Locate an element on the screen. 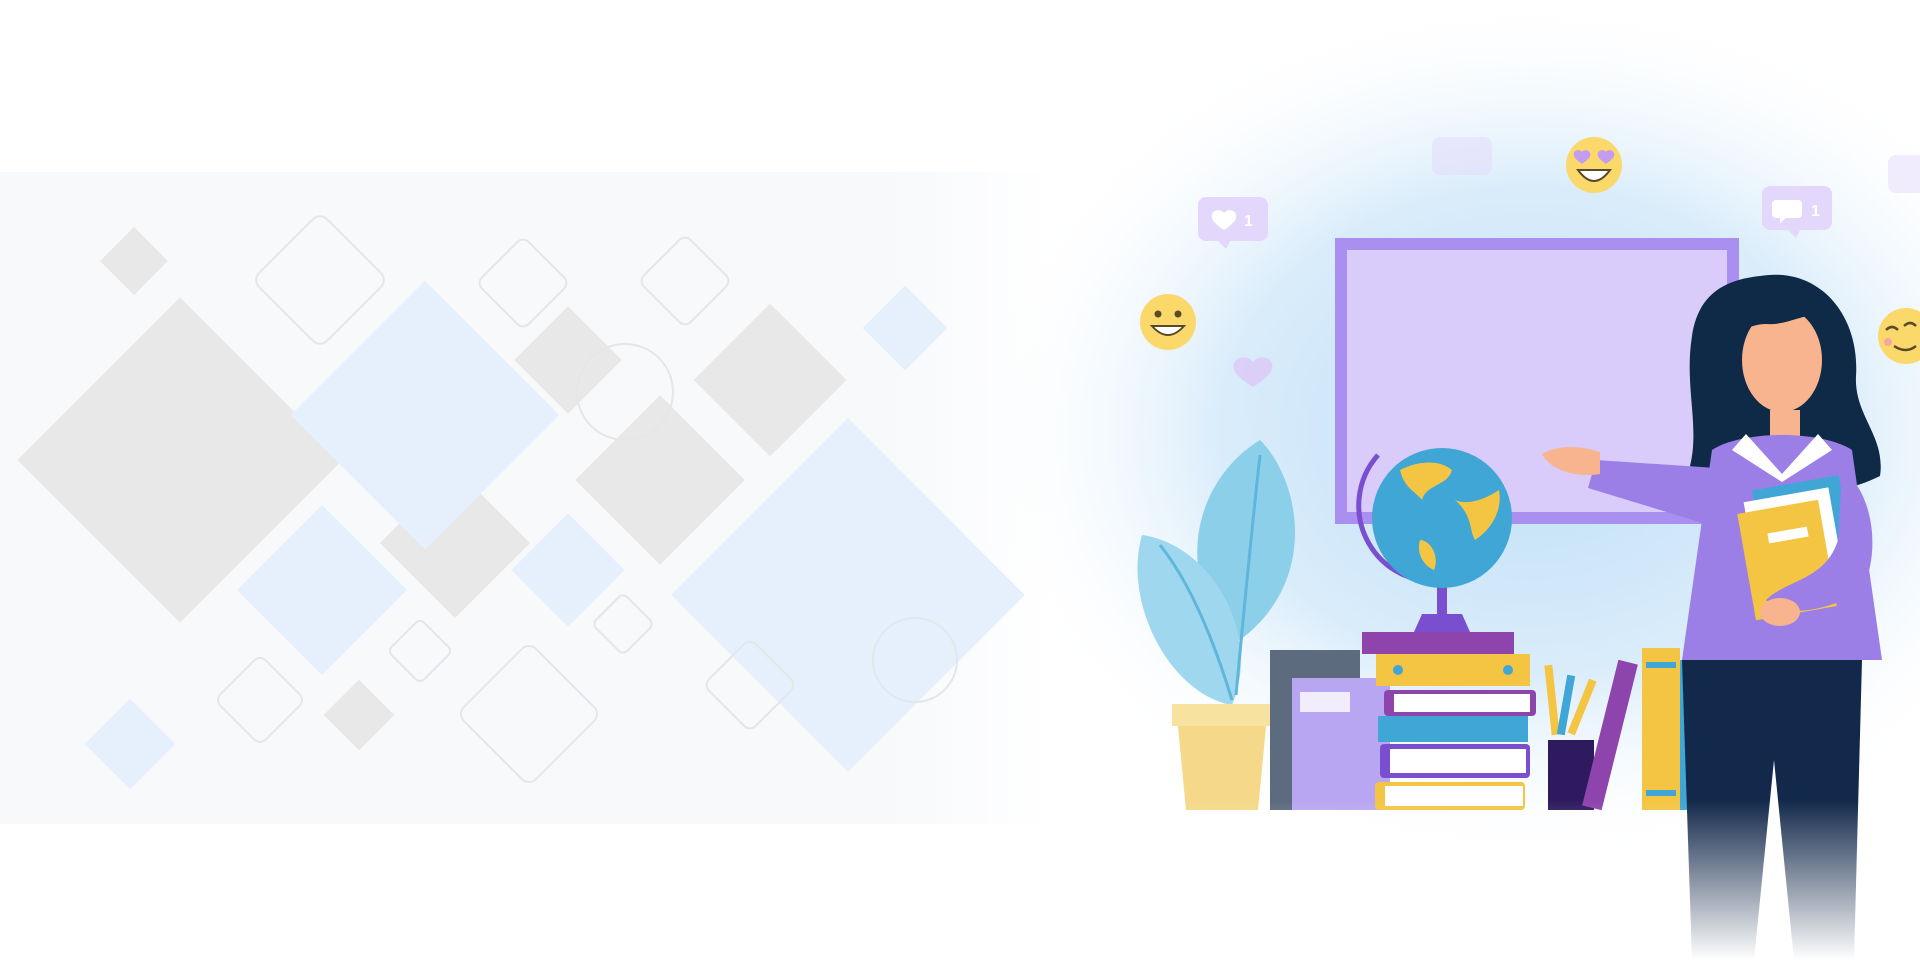  like-count: 1 is located at coordinates (1248, 221).